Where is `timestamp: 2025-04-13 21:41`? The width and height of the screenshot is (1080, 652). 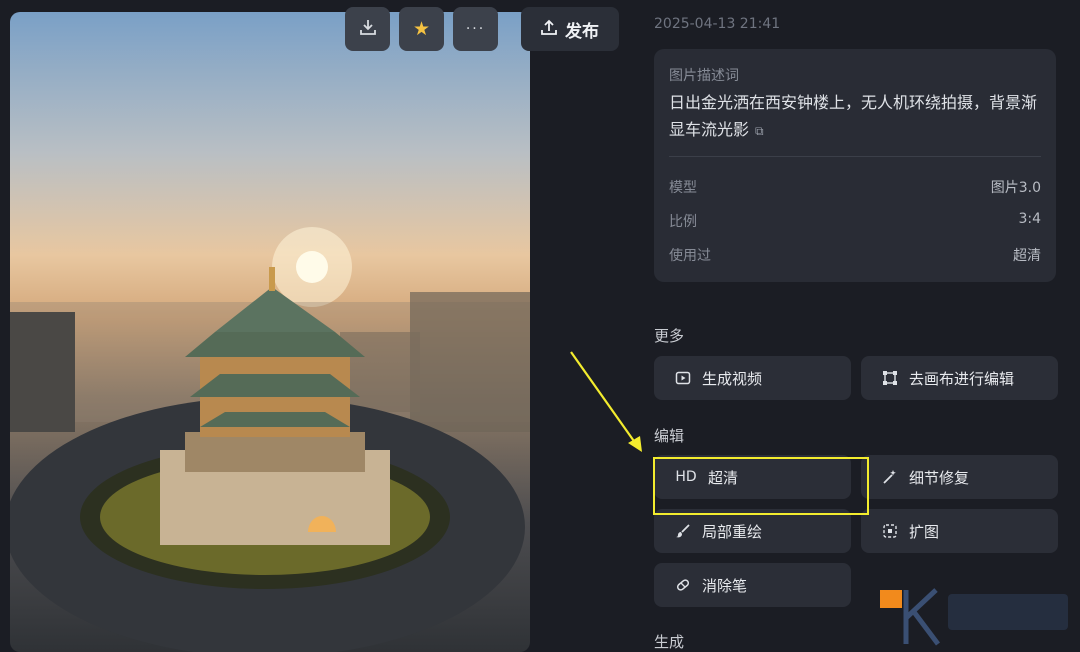 timestamp: 2025-04-13 21:41 is located at coordinates (717, 24).